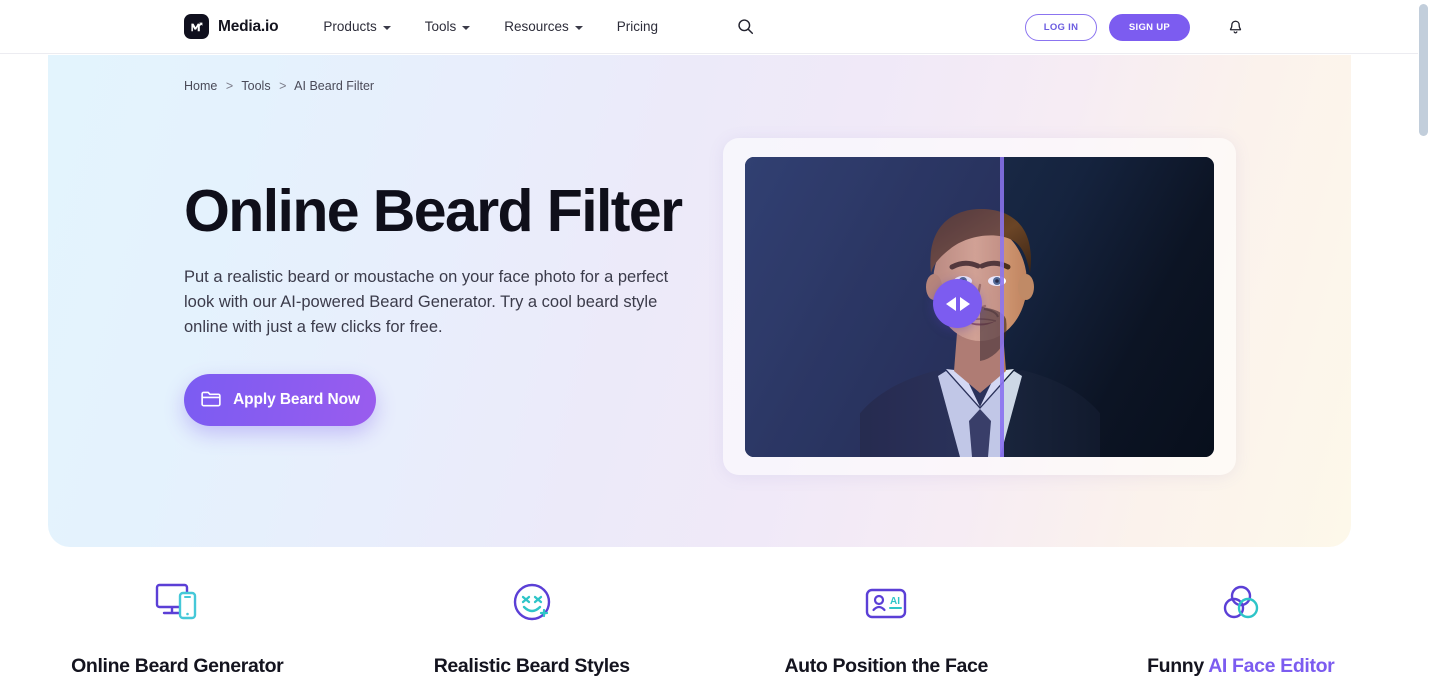 The width and height of the screenshot is (1430, 684). I want to click on nav-item-tools: Tools, so click(448, 26).